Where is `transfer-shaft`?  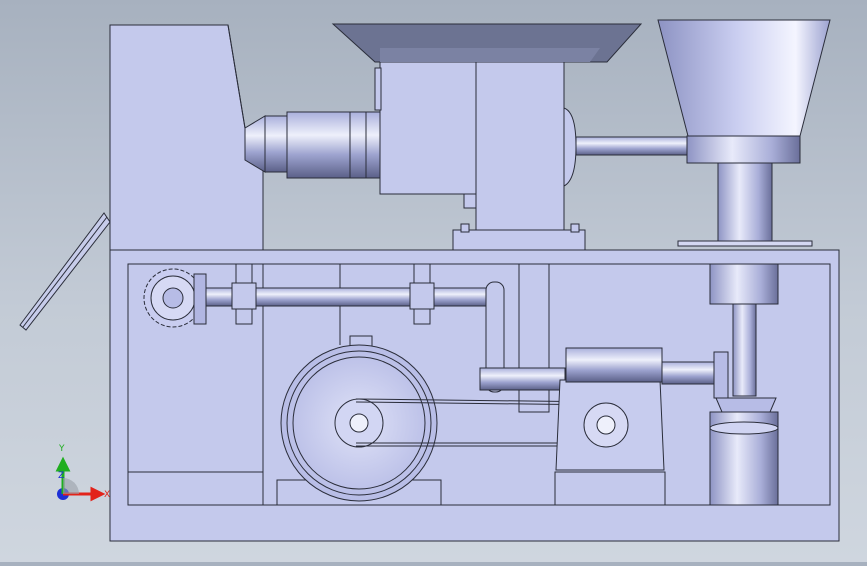
transfer-shaft is located at coordinates (633, 146).